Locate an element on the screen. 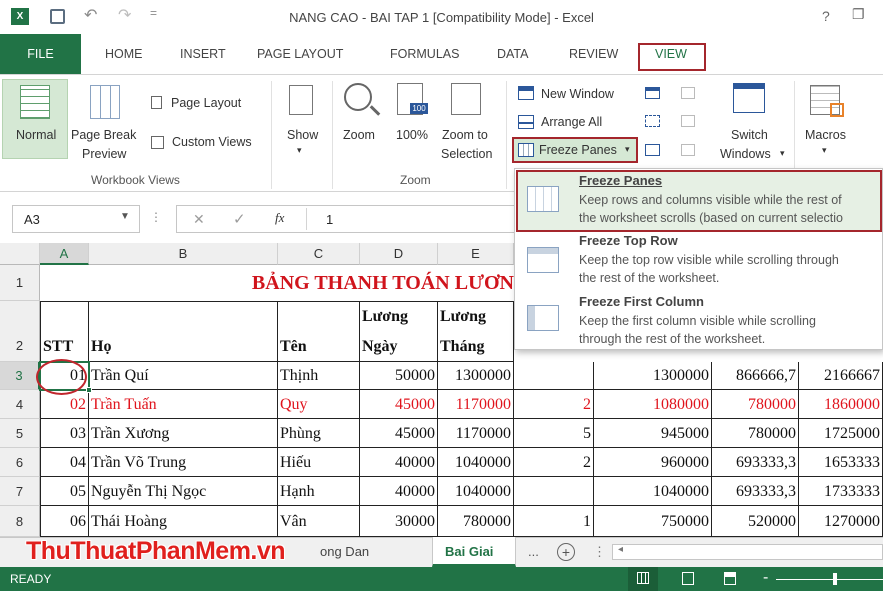 The image size is (883, 591). cancel-icon: ✕ is located at coordinates (199, 219).